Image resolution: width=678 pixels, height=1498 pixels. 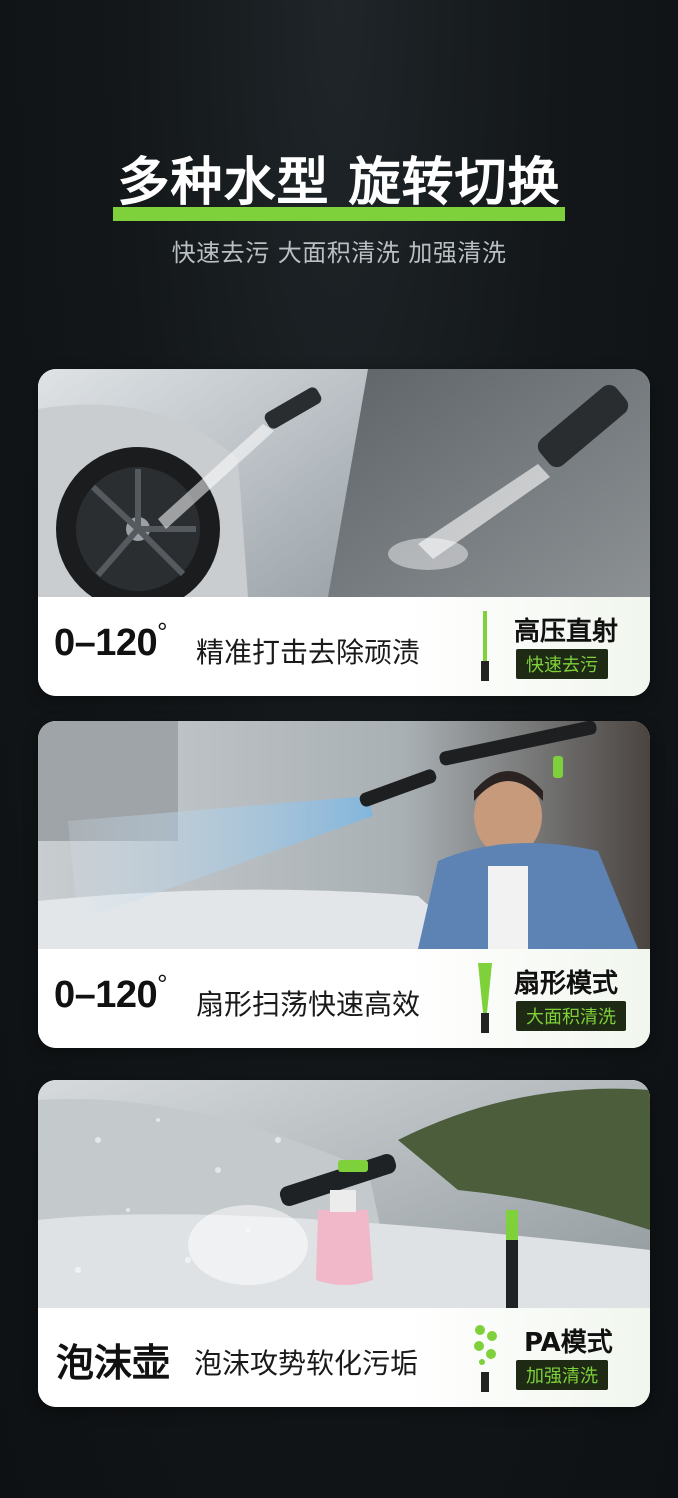 What do you see at coordinates (566, 632) in the screenshot?
I see `mode-name: 高压直射` at bounding box center [566, 632].